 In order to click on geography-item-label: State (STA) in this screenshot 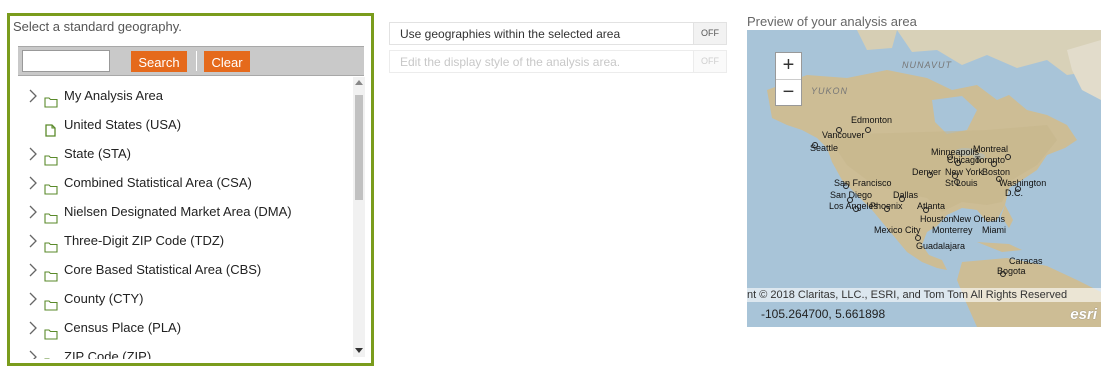, I will do `click(97, 153)`.